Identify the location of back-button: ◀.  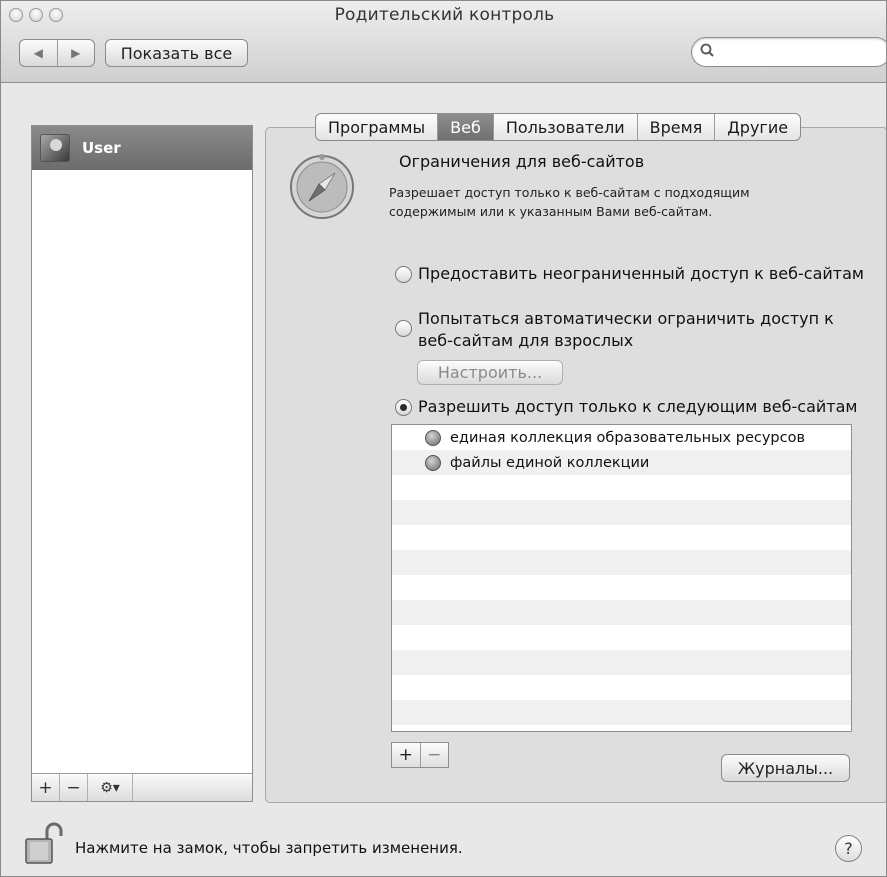
(38, 53).